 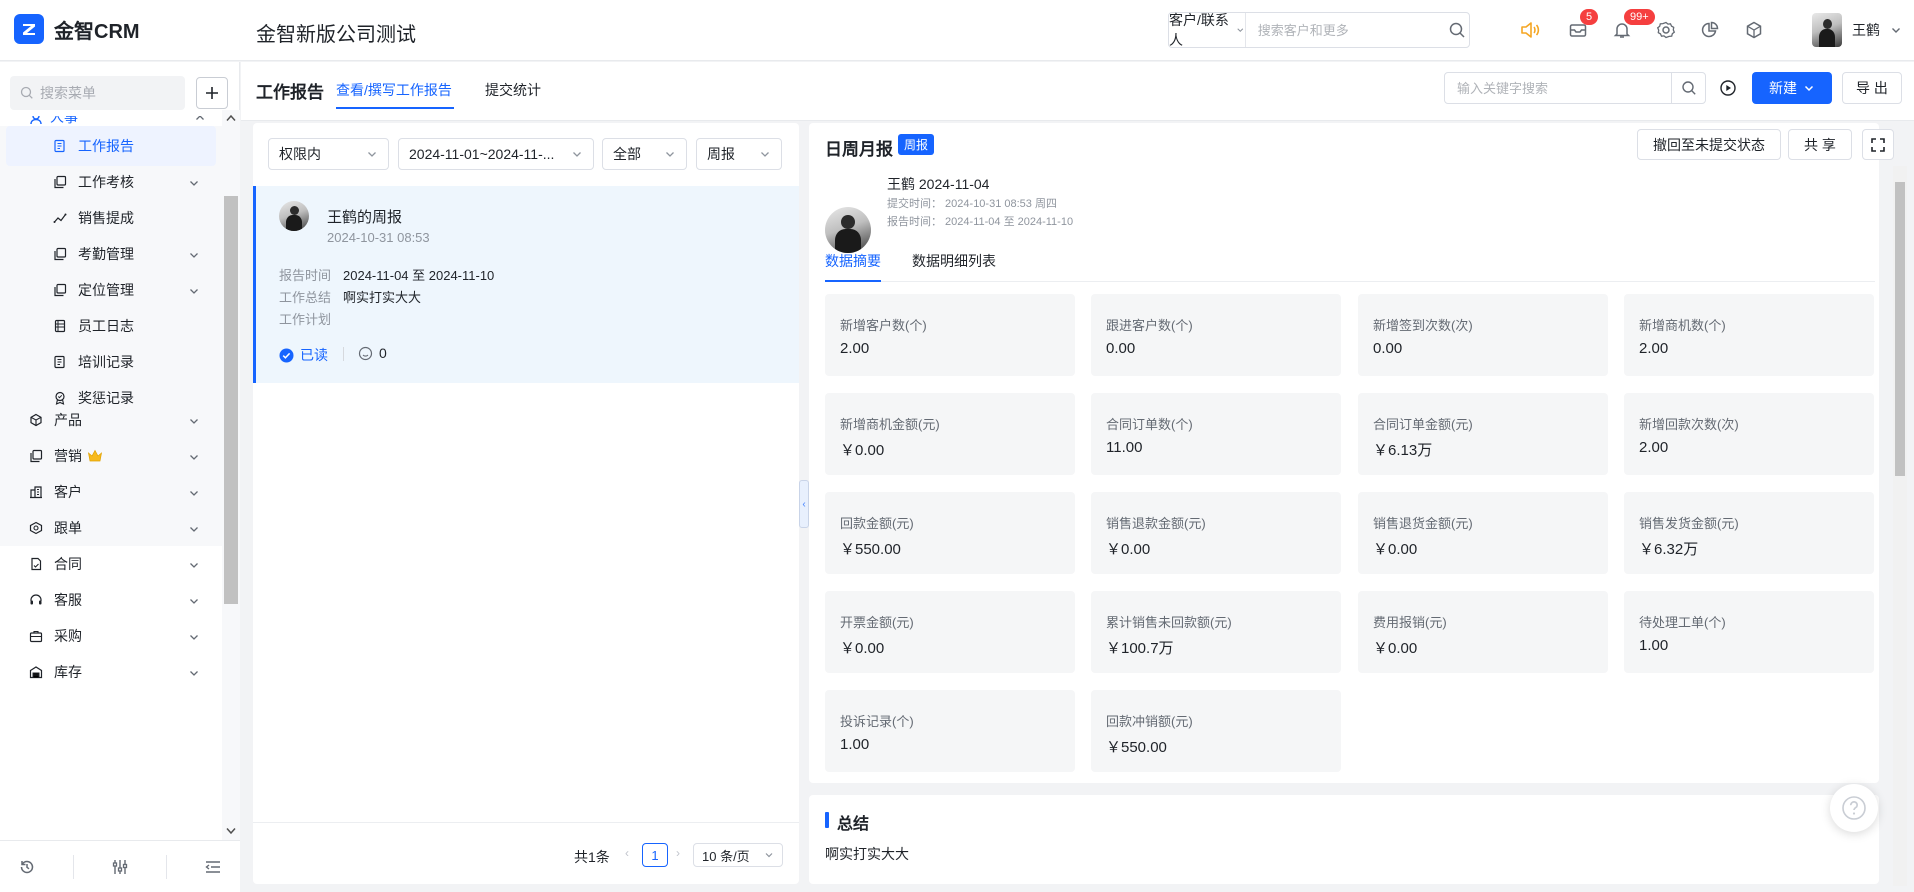 I want to click on filter-report-type: 周报, so click(x=739, y=154).